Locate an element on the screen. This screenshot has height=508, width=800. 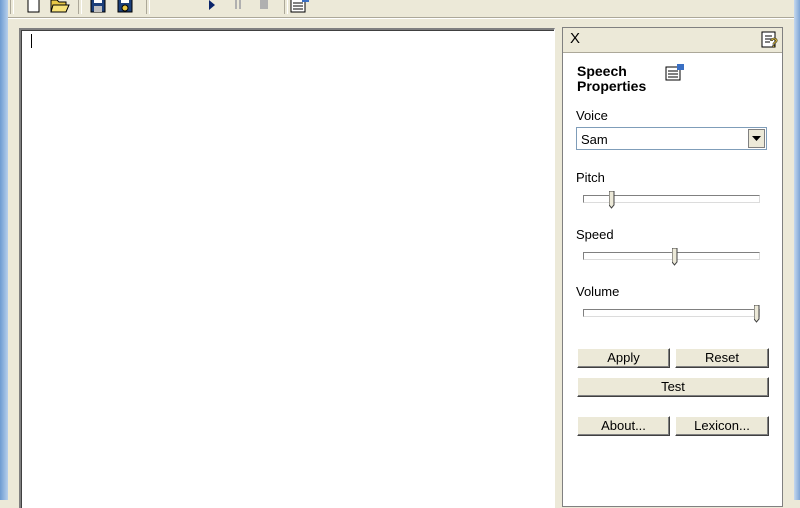
window-frame-left is located at coordinates (4, 250).